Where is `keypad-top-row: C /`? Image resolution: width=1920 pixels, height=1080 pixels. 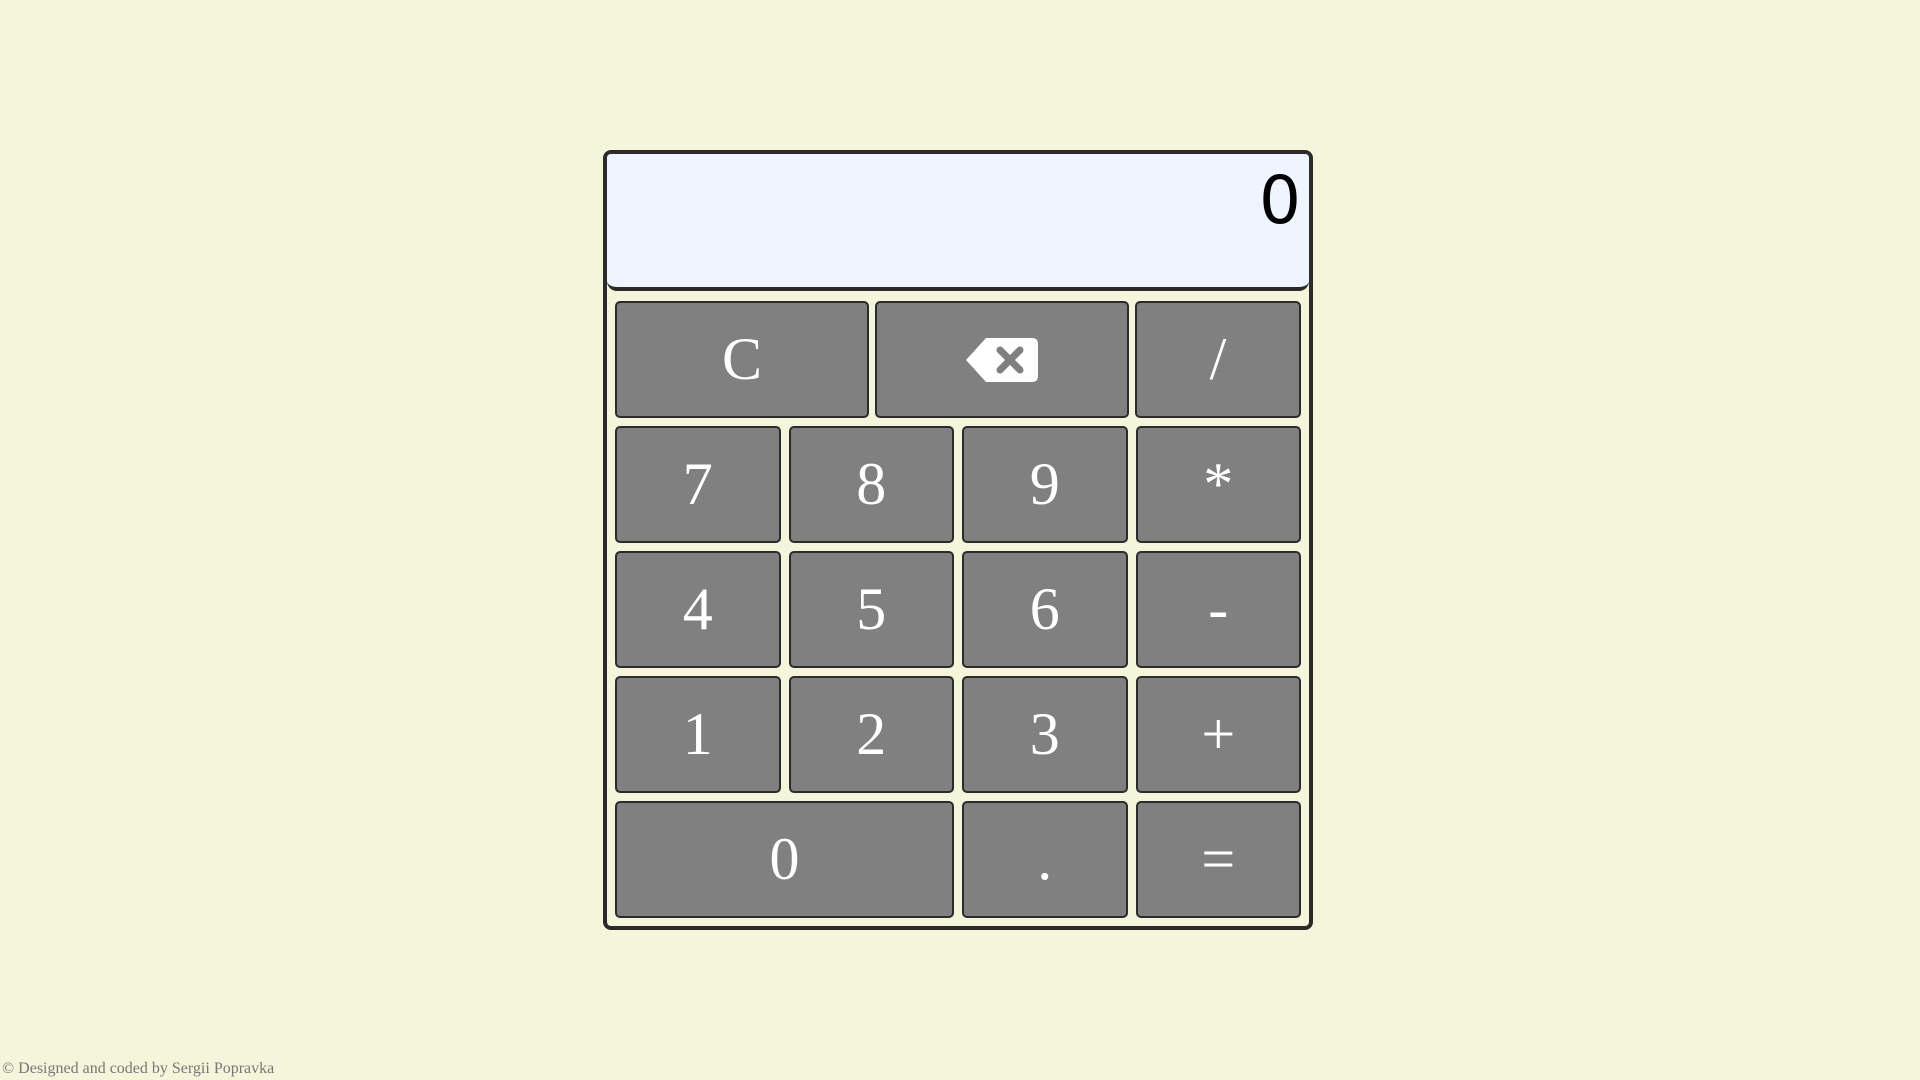
keypad-top-row: C / is located at coordinates (958, 359).